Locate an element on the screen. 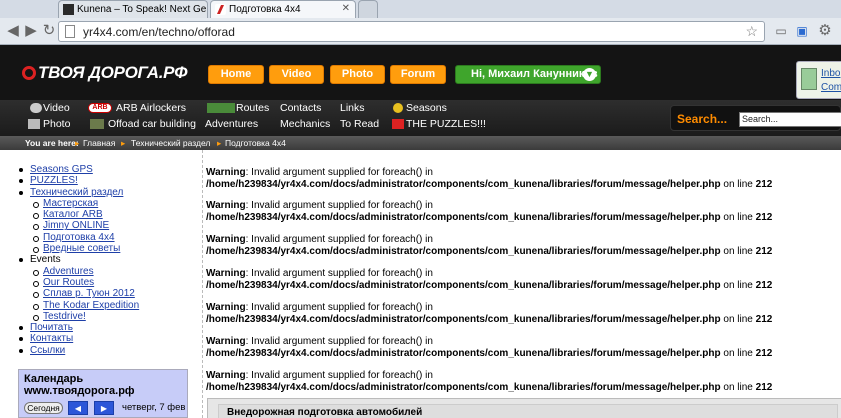 This screenshot has width=841, height=418. logo-wheel-icon is located at coordinates (29, 73).